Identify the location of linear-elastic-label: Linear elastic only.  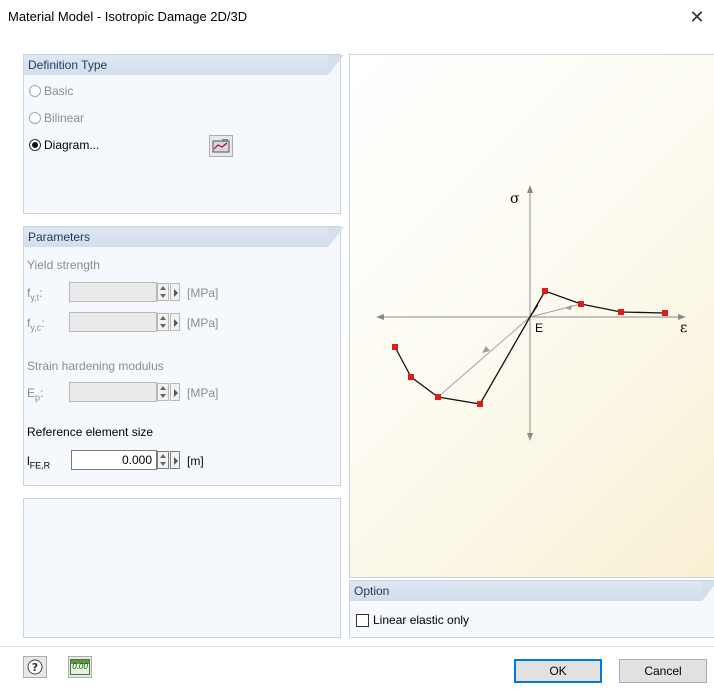
(421, 620).